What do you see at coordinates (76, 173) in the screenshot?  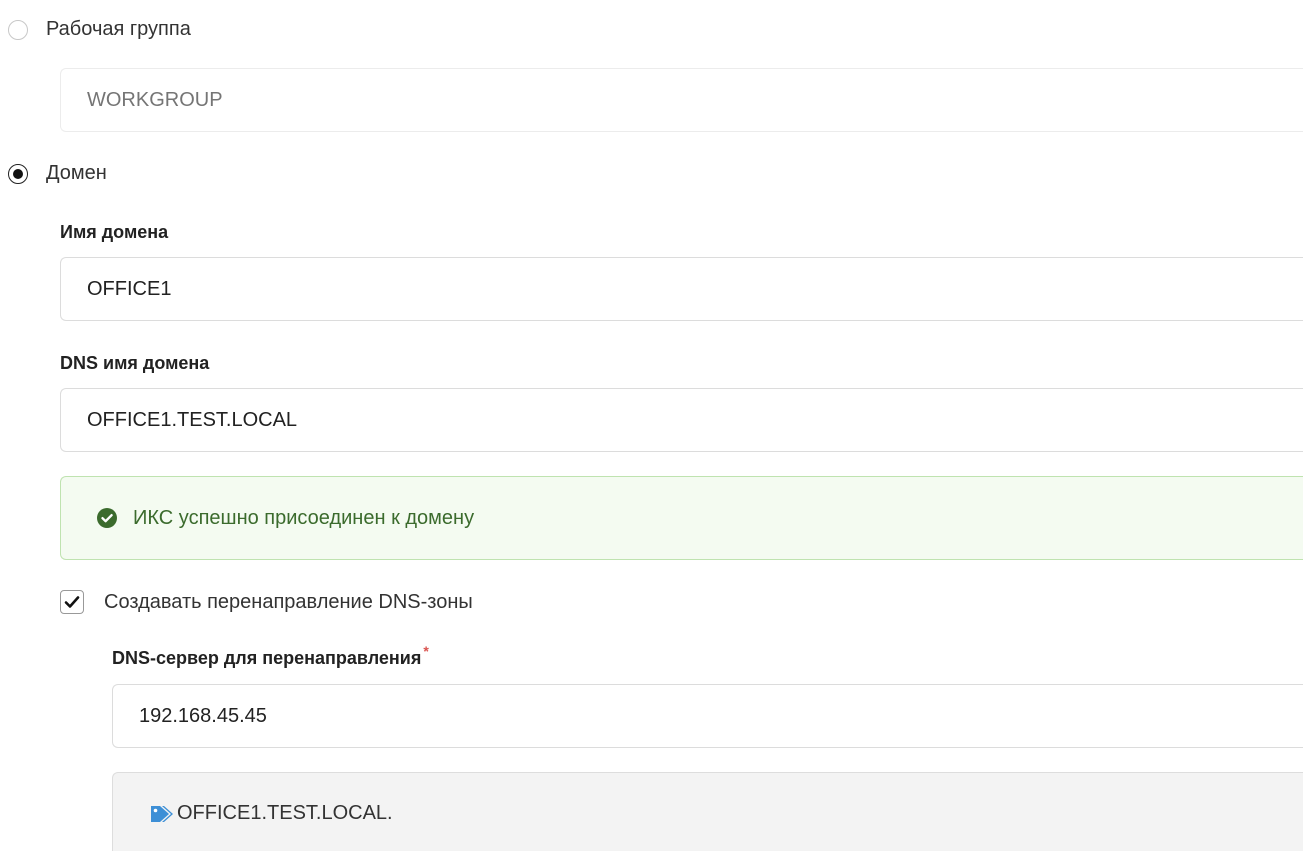 I see `domain-radio-label: Домен` at bounding box center [76, 173].